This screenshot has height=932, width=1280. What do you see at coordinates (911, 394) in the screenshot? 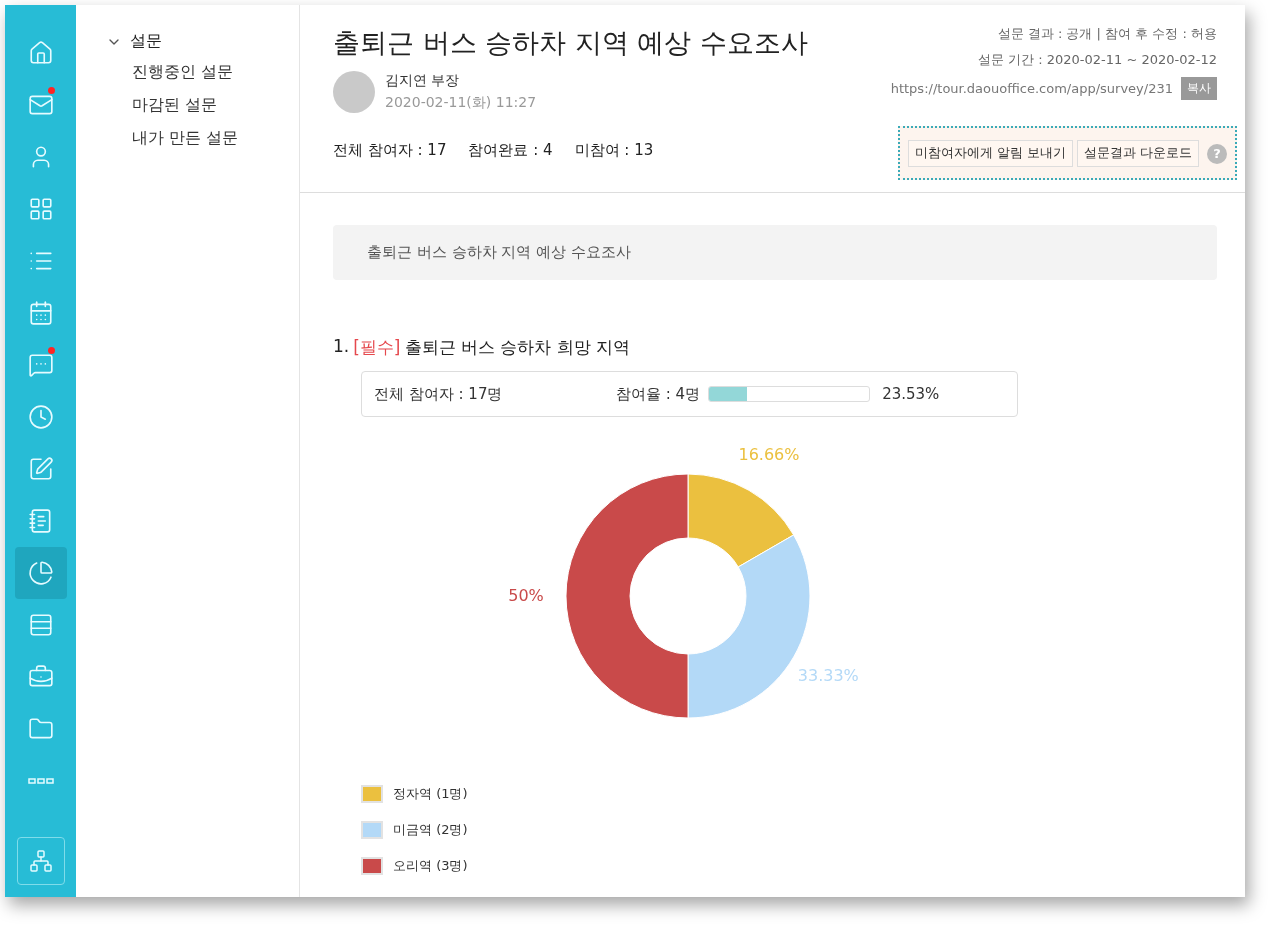
I see `participation-rate: 23.53%` at bounding box center [911, 394].